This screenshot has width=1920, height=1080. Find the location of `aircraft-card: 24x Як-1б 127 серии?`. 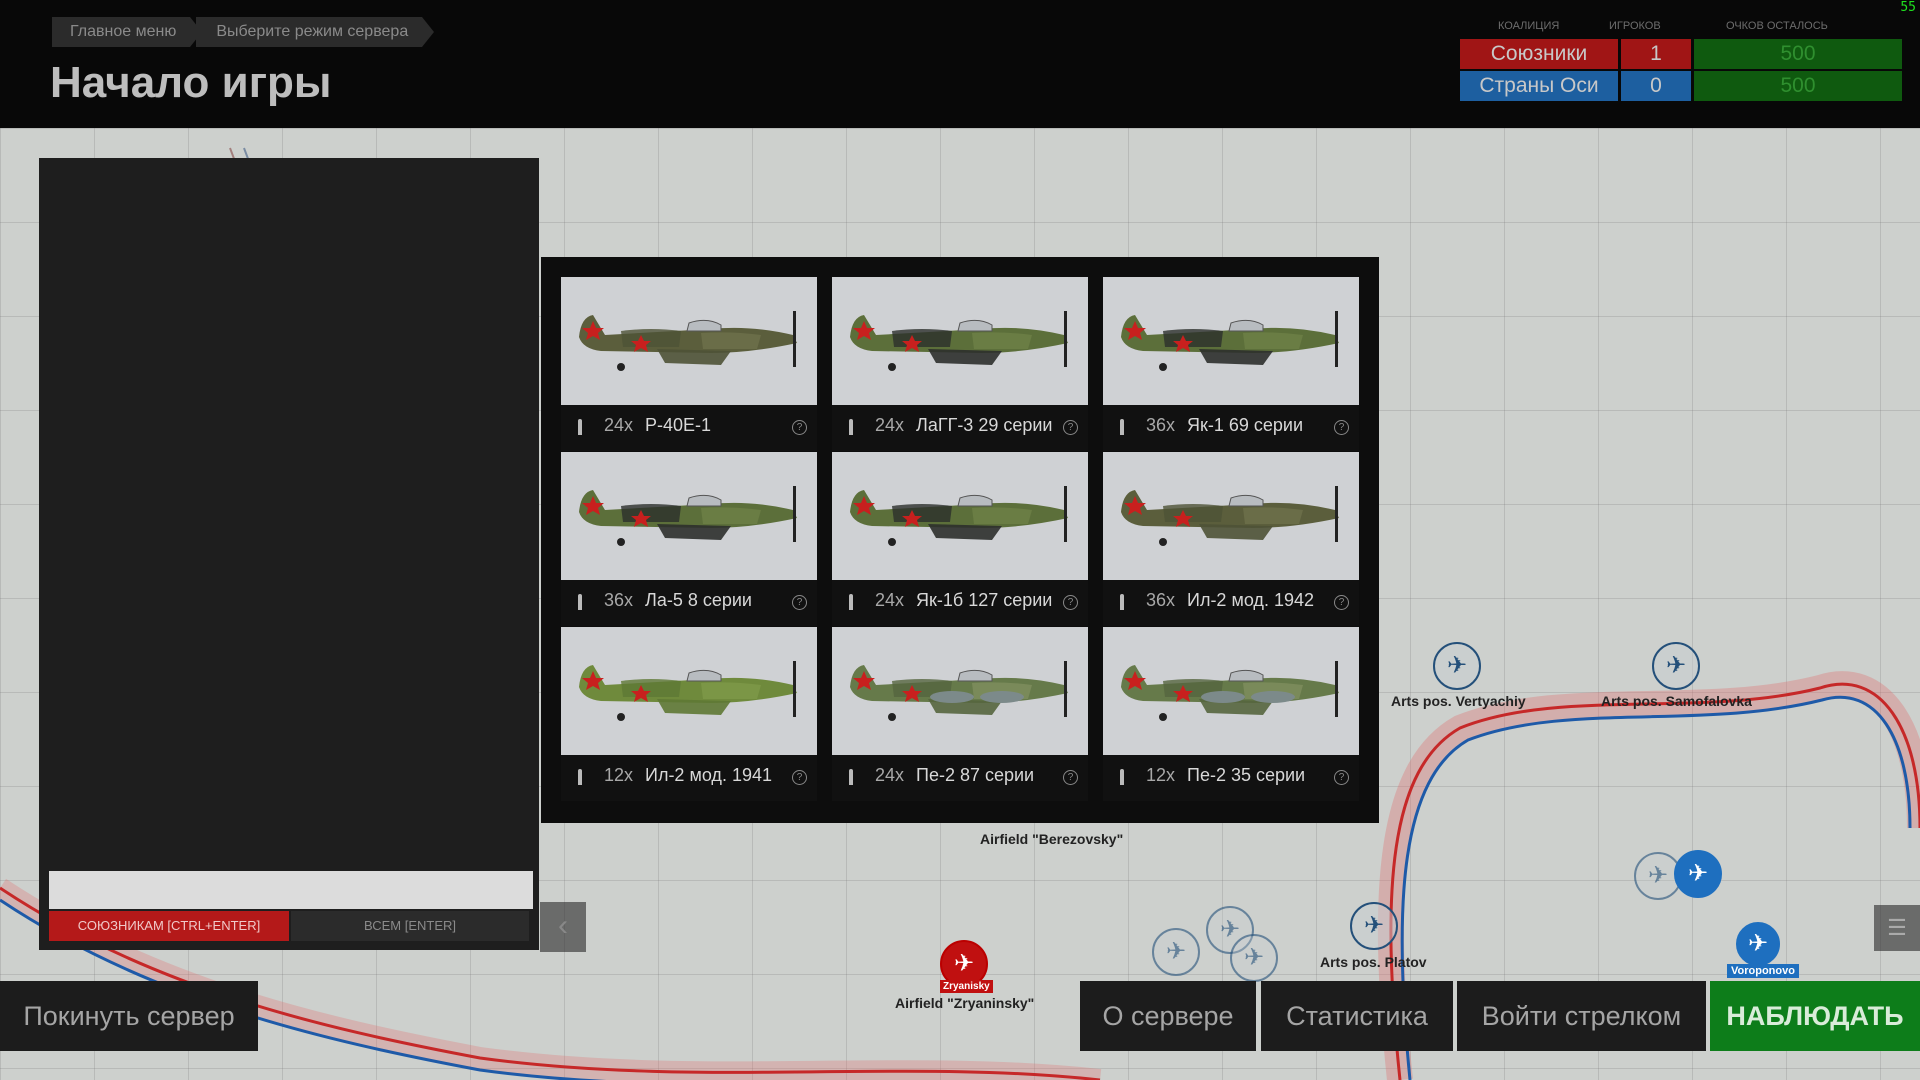

aircraft-card: 24x Як-1б 127 серии? is located at coordinates (960, 539).